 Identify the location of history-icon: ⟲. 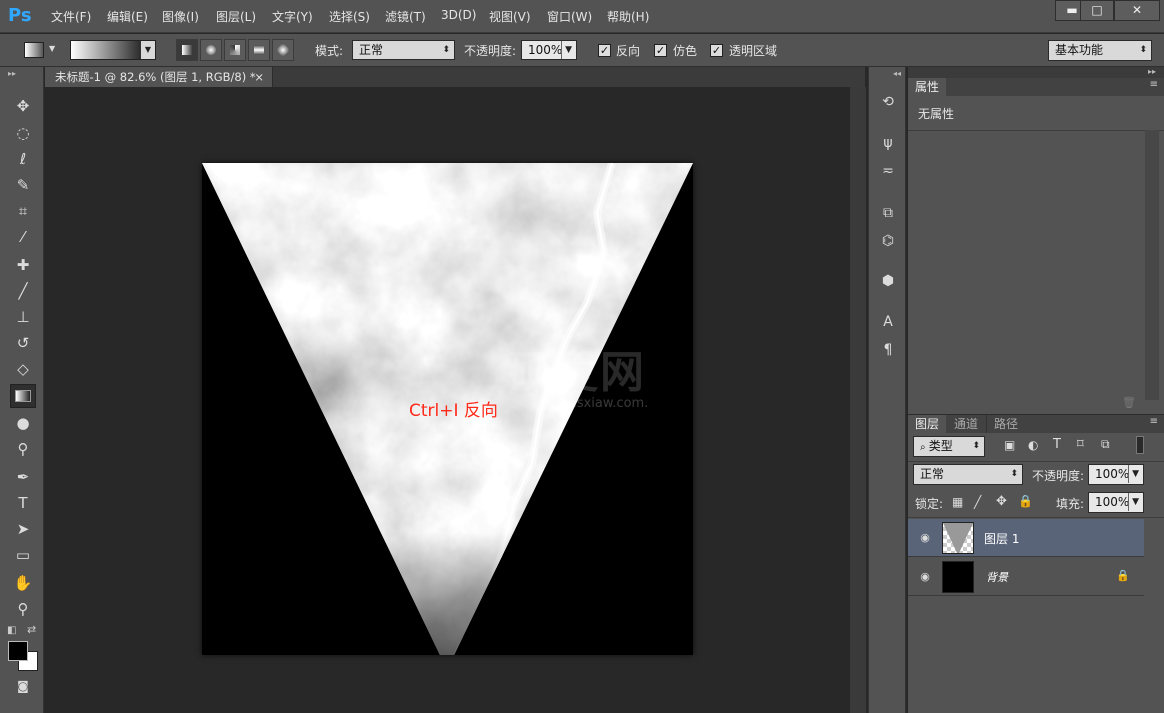
(888, 102).